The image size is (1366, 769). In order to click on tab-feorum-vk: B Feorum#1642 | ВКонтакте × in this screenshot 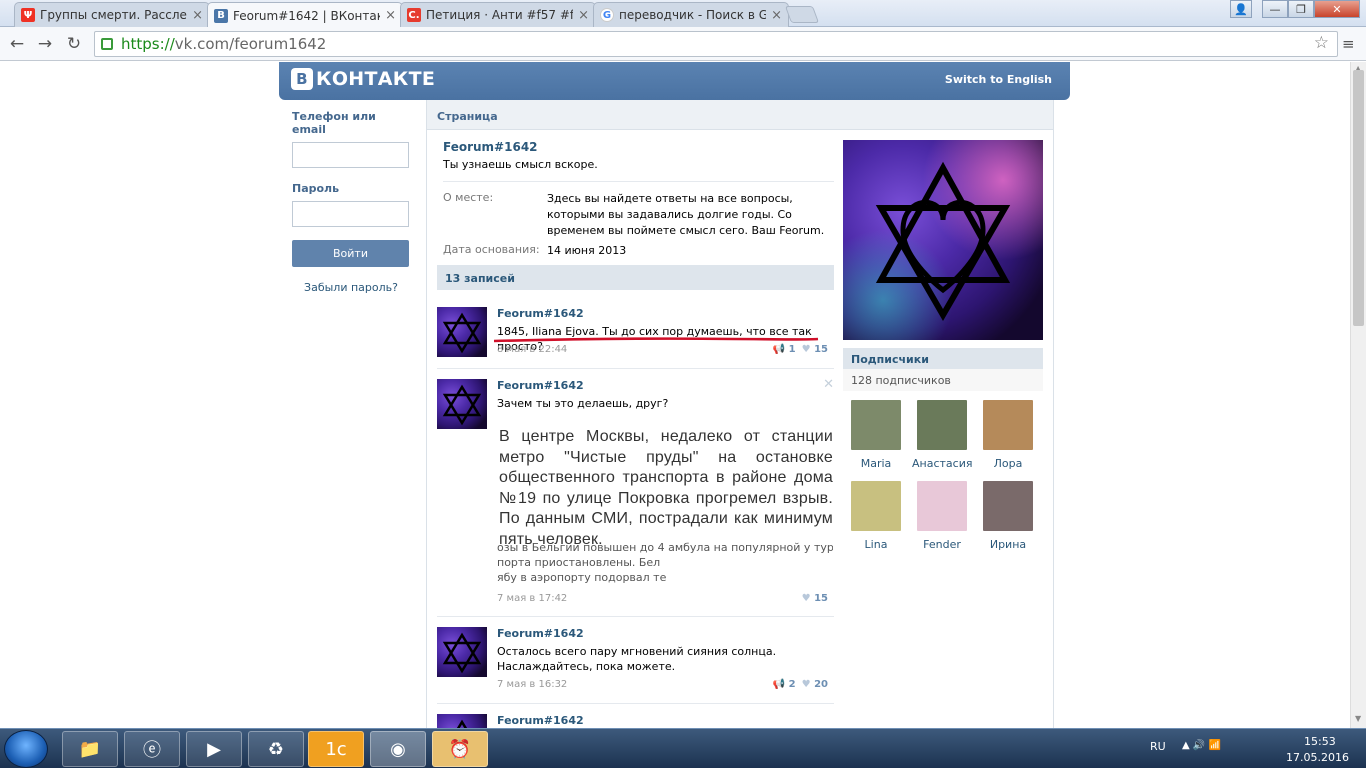, I will do `click(305, 15)`.